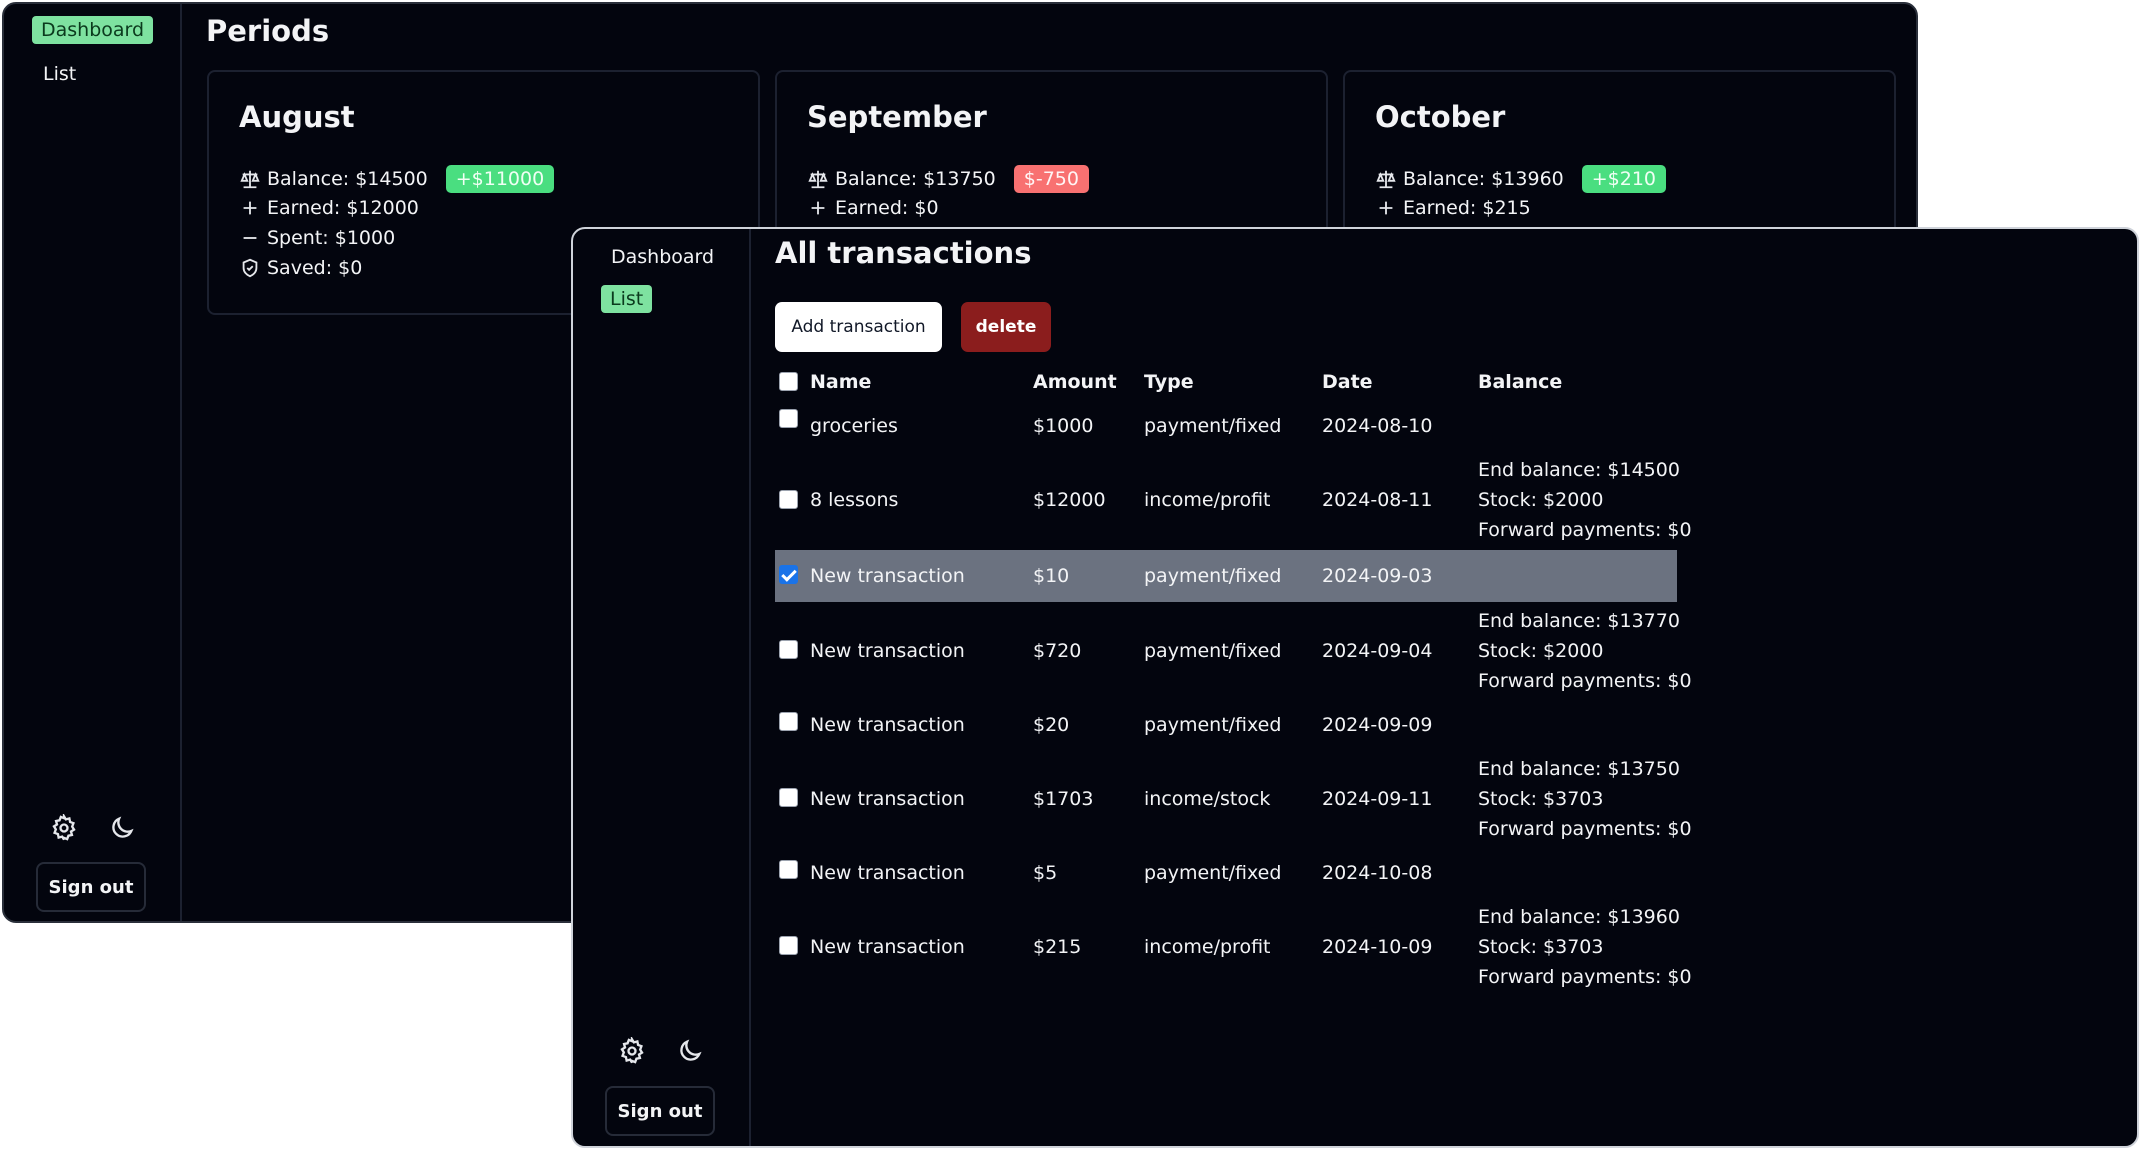 The height and width of the screenshot is (1150, 2142). I want to click on header-balance: Balance, so click(1520, 382).